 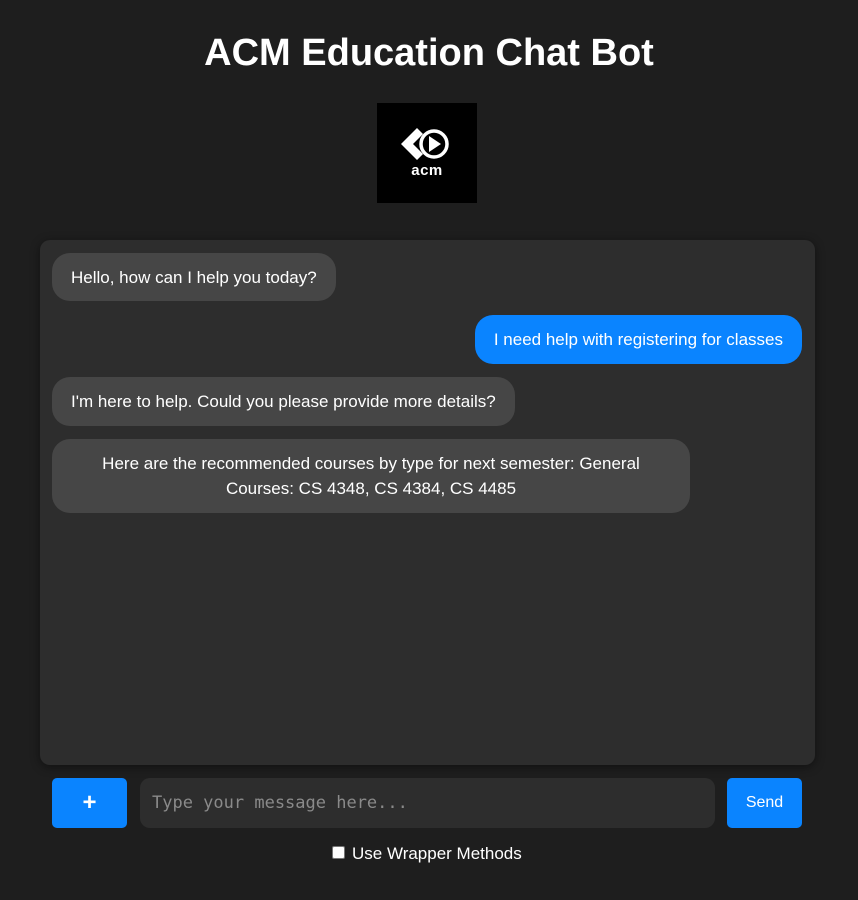 I want to click on bot-message: Hello, how can I help you today?, so click(x=194, y=277).